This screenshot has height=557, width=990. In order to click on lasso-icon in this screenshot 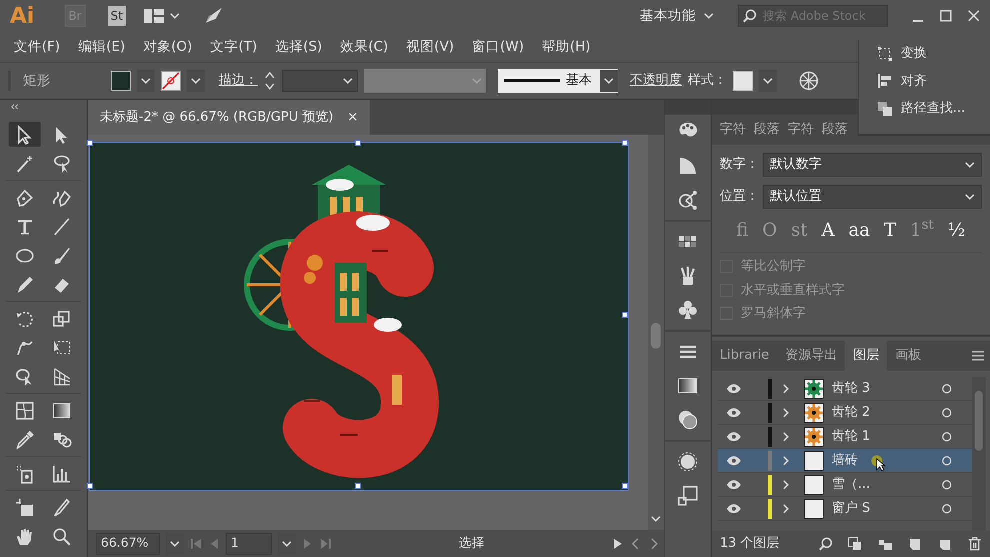, I will do `click(62, 164)`.